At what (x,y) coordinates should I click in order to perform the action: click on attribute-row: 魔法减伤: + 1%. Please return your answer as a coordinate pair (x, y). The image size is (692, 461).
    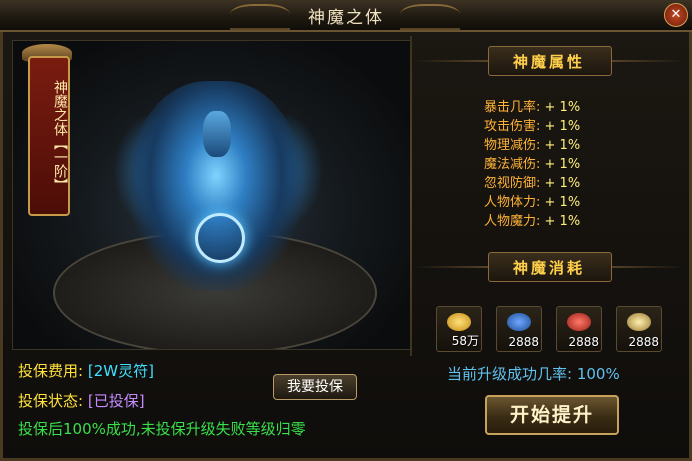
    Looking at the image, I should click on (584, 164).